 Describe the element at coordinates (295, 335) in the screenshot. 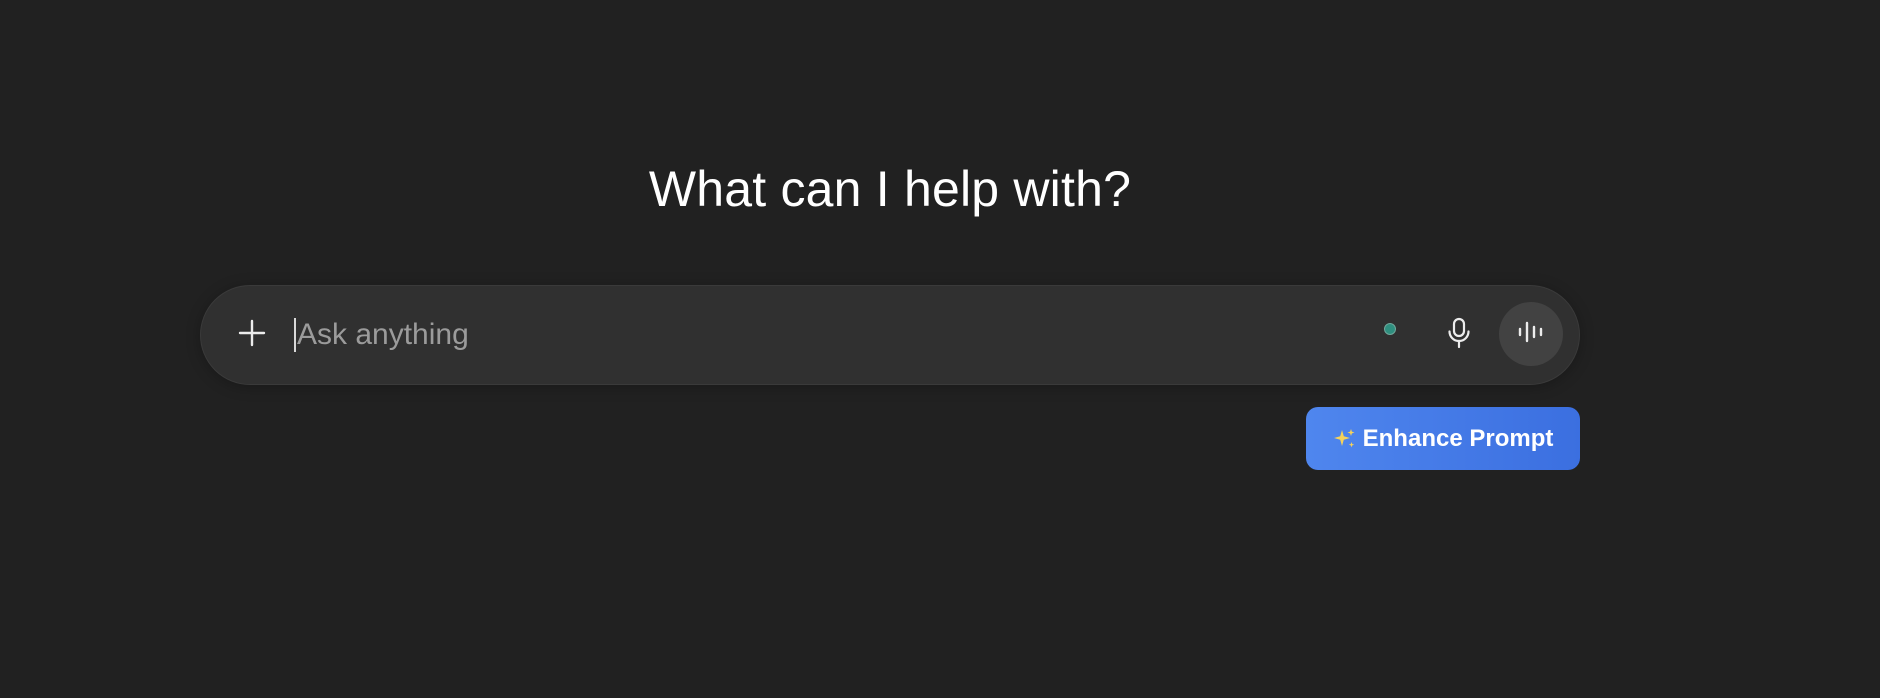

I see `text-cursor` at that location.